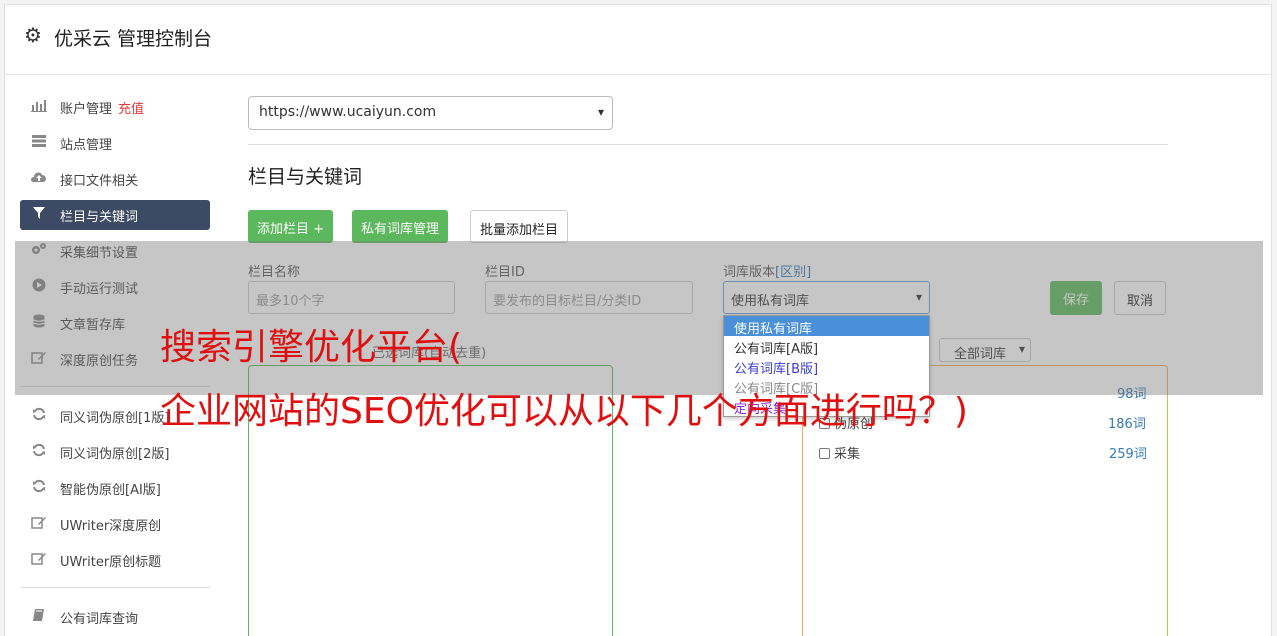 Image resolution: width=1277 pixels, height=636 pixels. I want to click on sidebar-item-api-files: 接口文件相关, so click(115, 179).